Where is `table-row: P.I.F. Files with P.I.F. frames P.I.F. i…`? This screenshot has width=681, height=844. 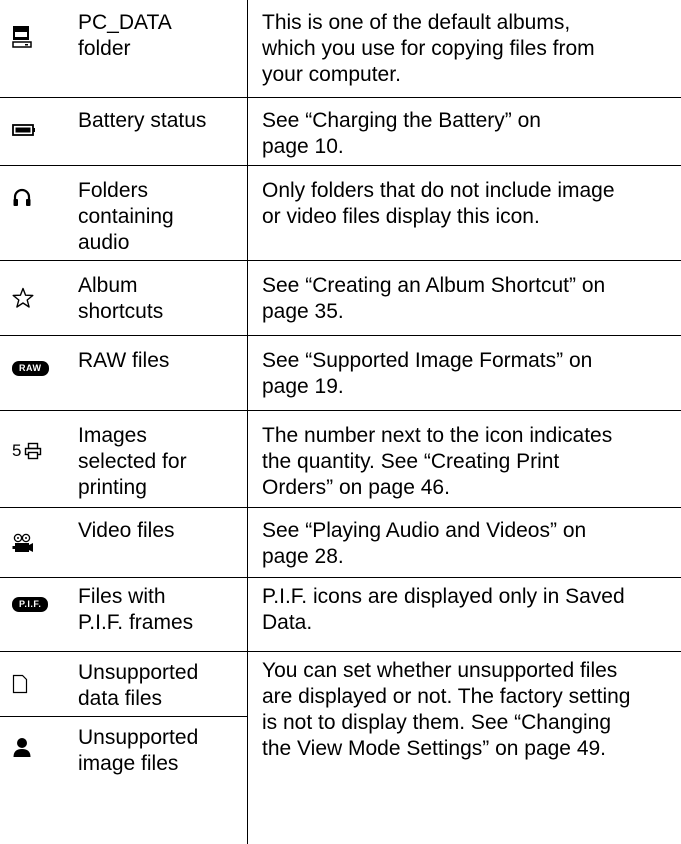
table-row: P.I.F. Files with P.I.F. frames P.I.F. i… is located at coordinates (340, 614).